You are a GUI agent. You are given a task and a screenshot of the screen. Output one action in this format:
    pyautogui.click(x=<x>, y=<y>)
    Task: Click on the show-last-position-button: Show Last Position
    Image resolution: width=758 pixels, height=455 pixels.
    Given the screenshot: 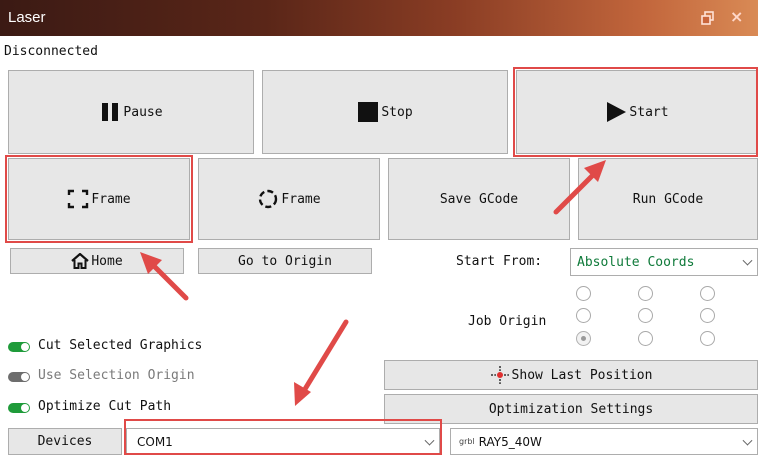 What is the action you would take?
    pyautogui.click(x=571, y=375)
    